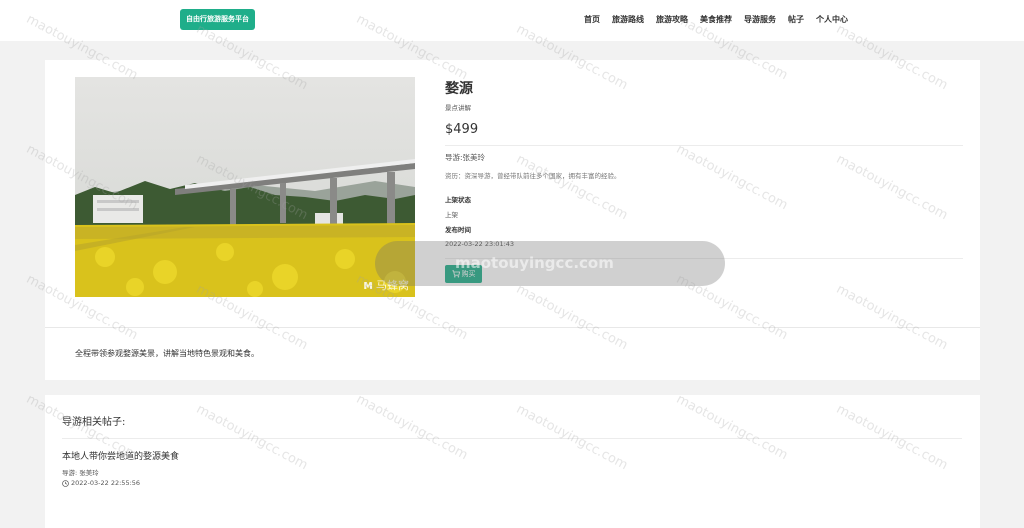  I want to click on nav-item-home: 首页, so click(592, 19).